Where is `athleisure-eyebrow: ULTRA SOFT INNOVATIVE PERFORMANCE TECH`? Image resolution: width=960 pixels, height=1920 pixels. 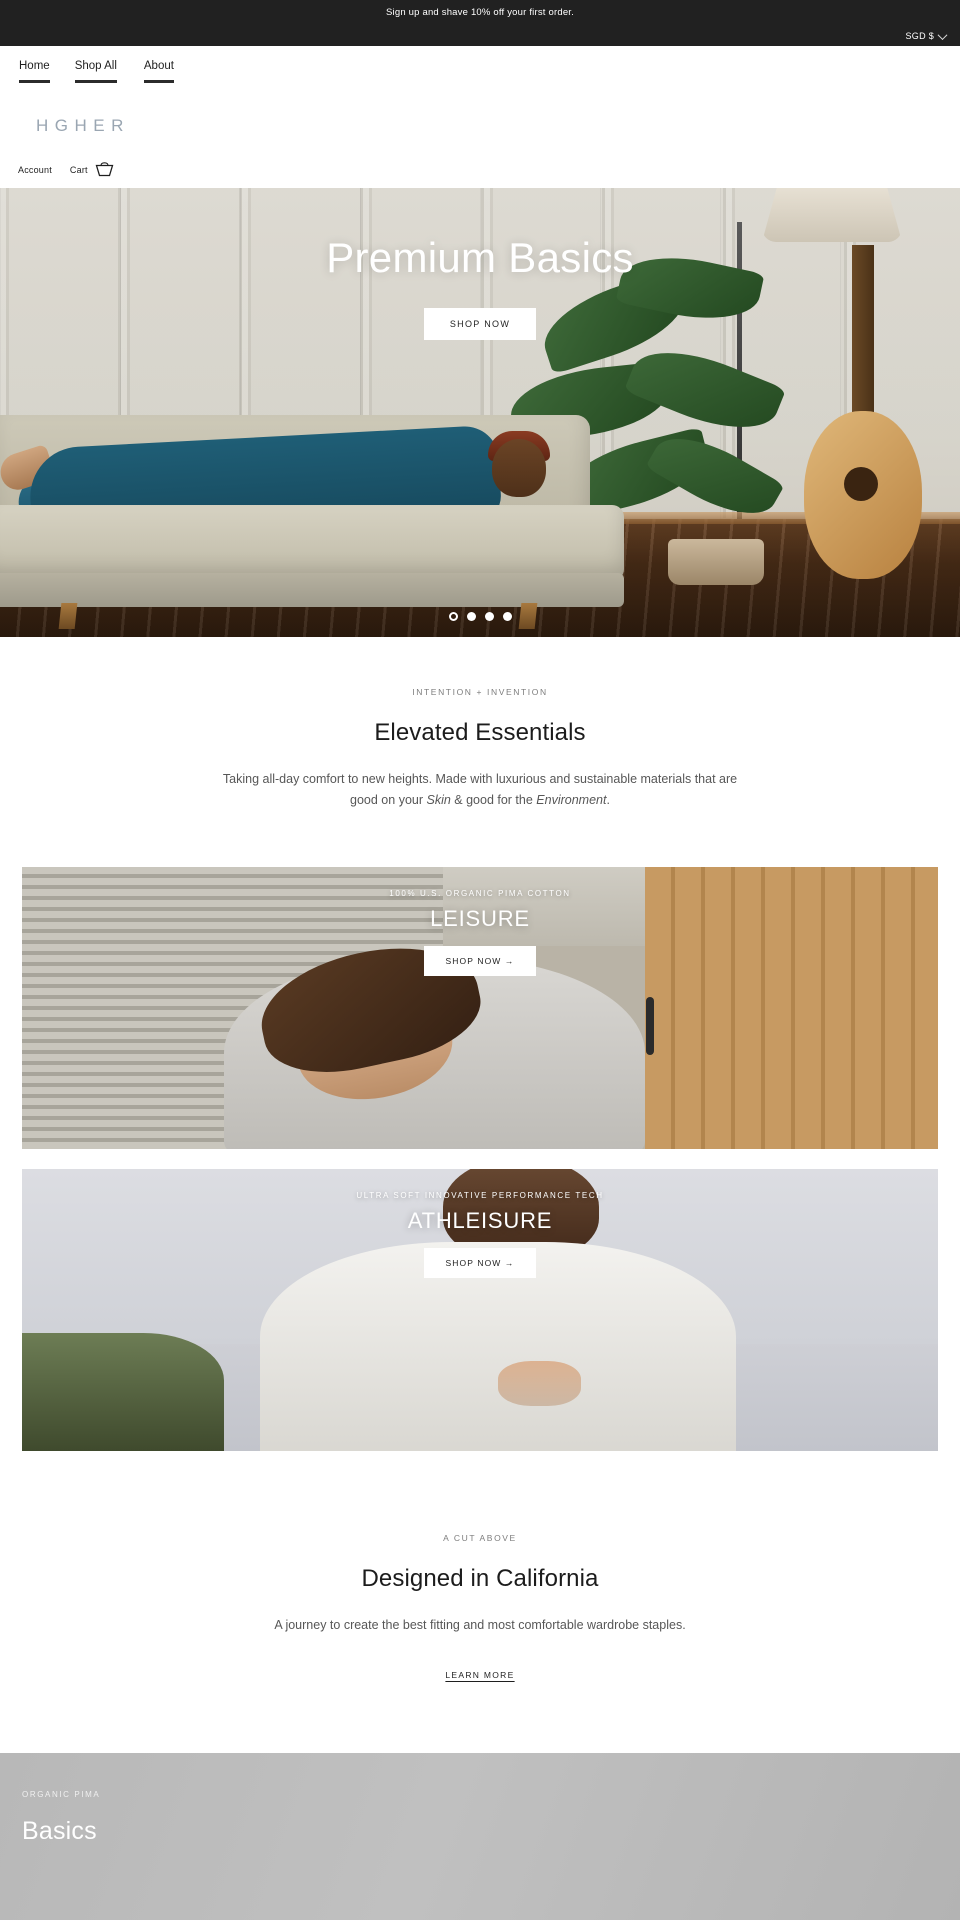 athleisure-eyebrow: ULTRA SOFT INNOVATIVE PERFORMANCE TECH is located at coordinates (480, 1195).